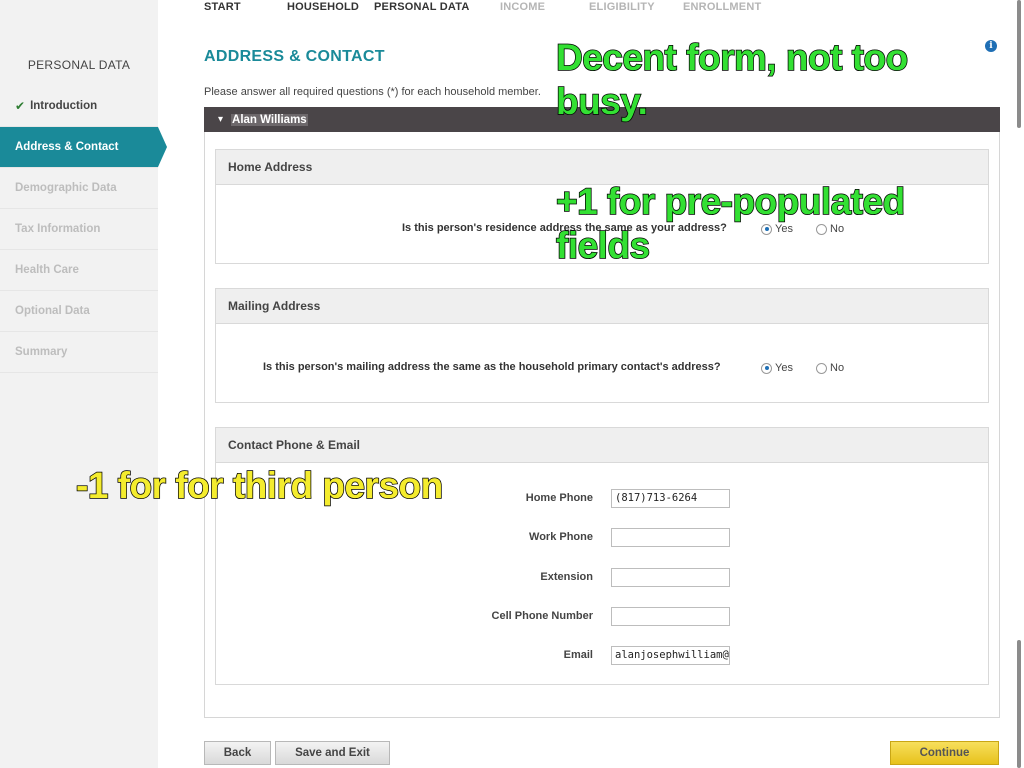 This screenshot has width=1024, height=768. What do you see at coordinates (79, 352) in the screenshot?
I see `sidebar-item-summary: Summary` at bounding box center [79, 352].